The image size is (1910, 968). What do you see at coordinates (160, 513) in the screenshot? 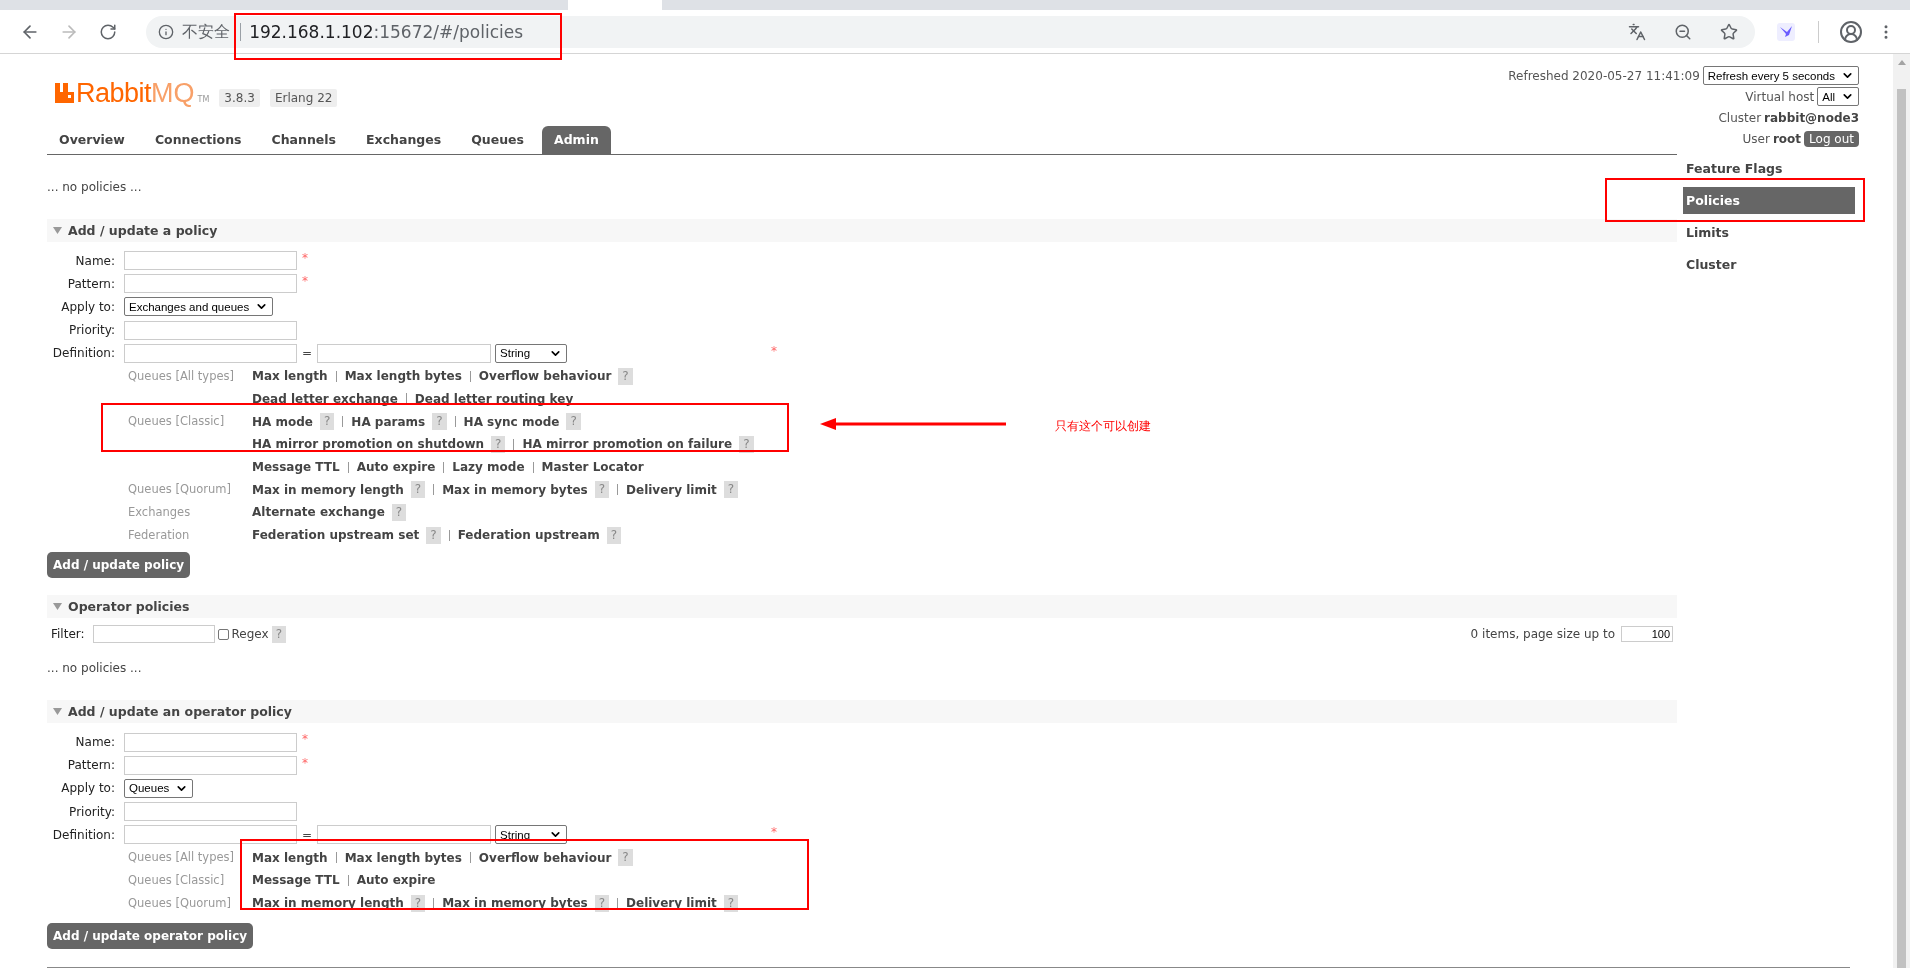
I see `group-label: Exchanges` at bounding box center [160, 513].